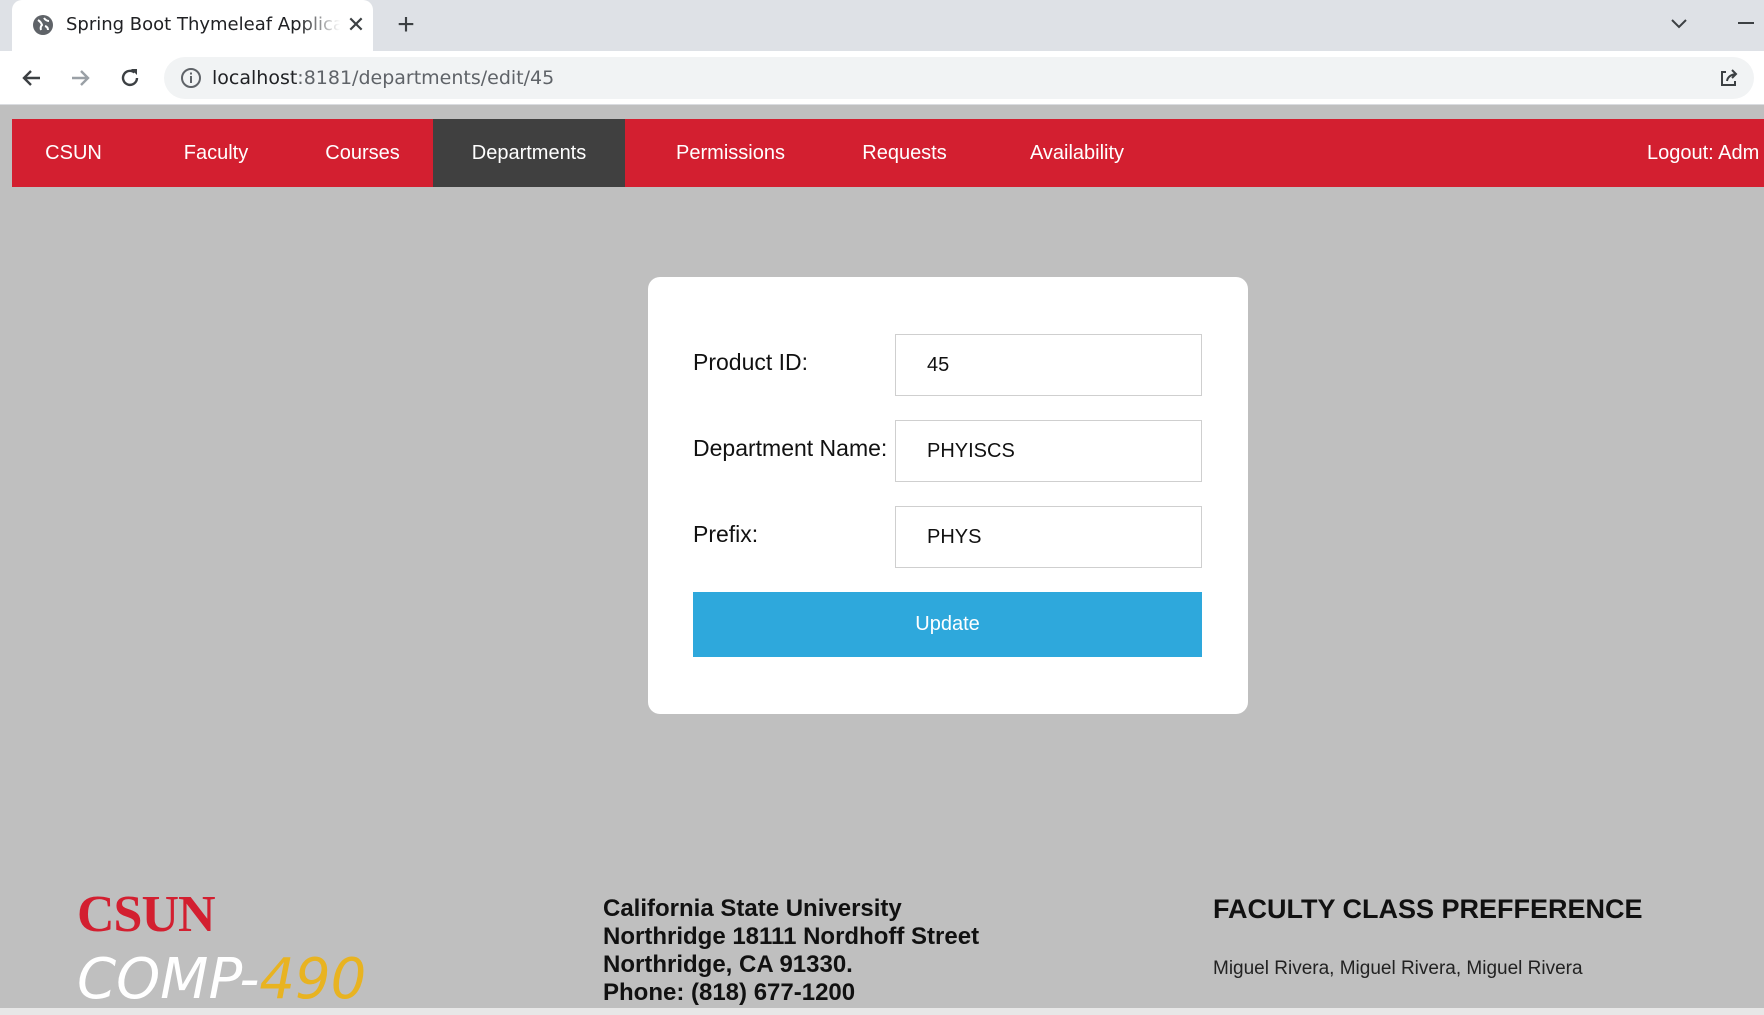  Describe the element at coordinates (726, 534) in the screenshot. I see `prefix-label: Prefix:` at that location.